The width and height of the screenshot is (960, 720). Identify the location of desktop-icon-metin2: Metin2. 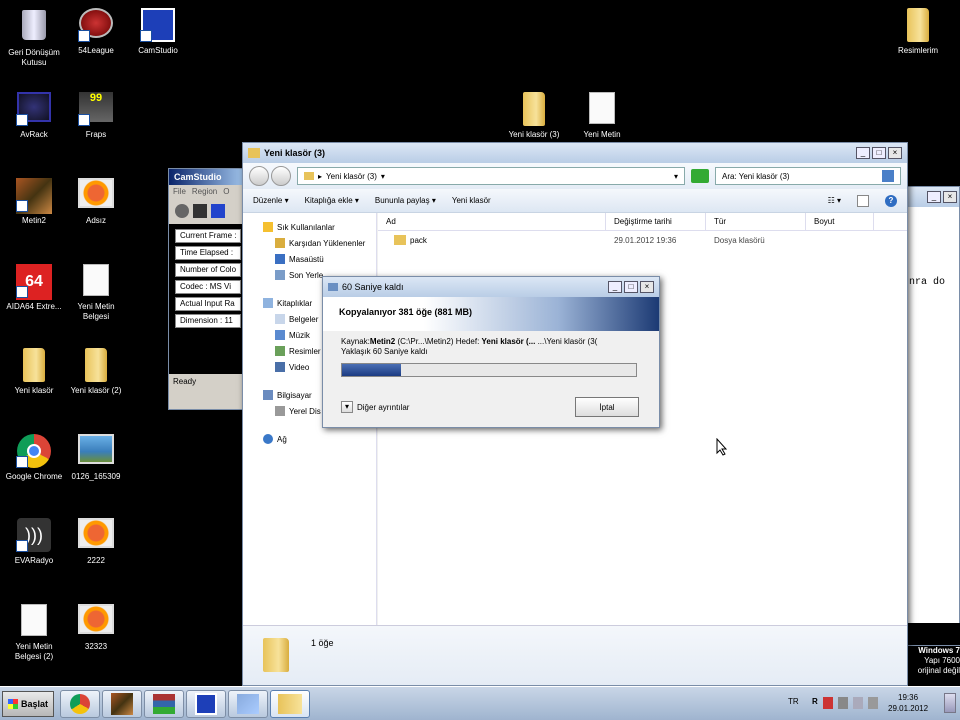
(34, 202).